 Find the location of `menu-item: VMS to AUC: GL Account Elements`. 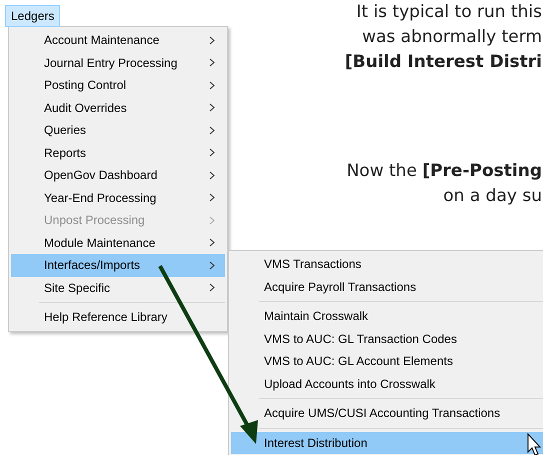

menu-item: VMS to AUC: GL Account Elements is located at coordinates (387, 361).